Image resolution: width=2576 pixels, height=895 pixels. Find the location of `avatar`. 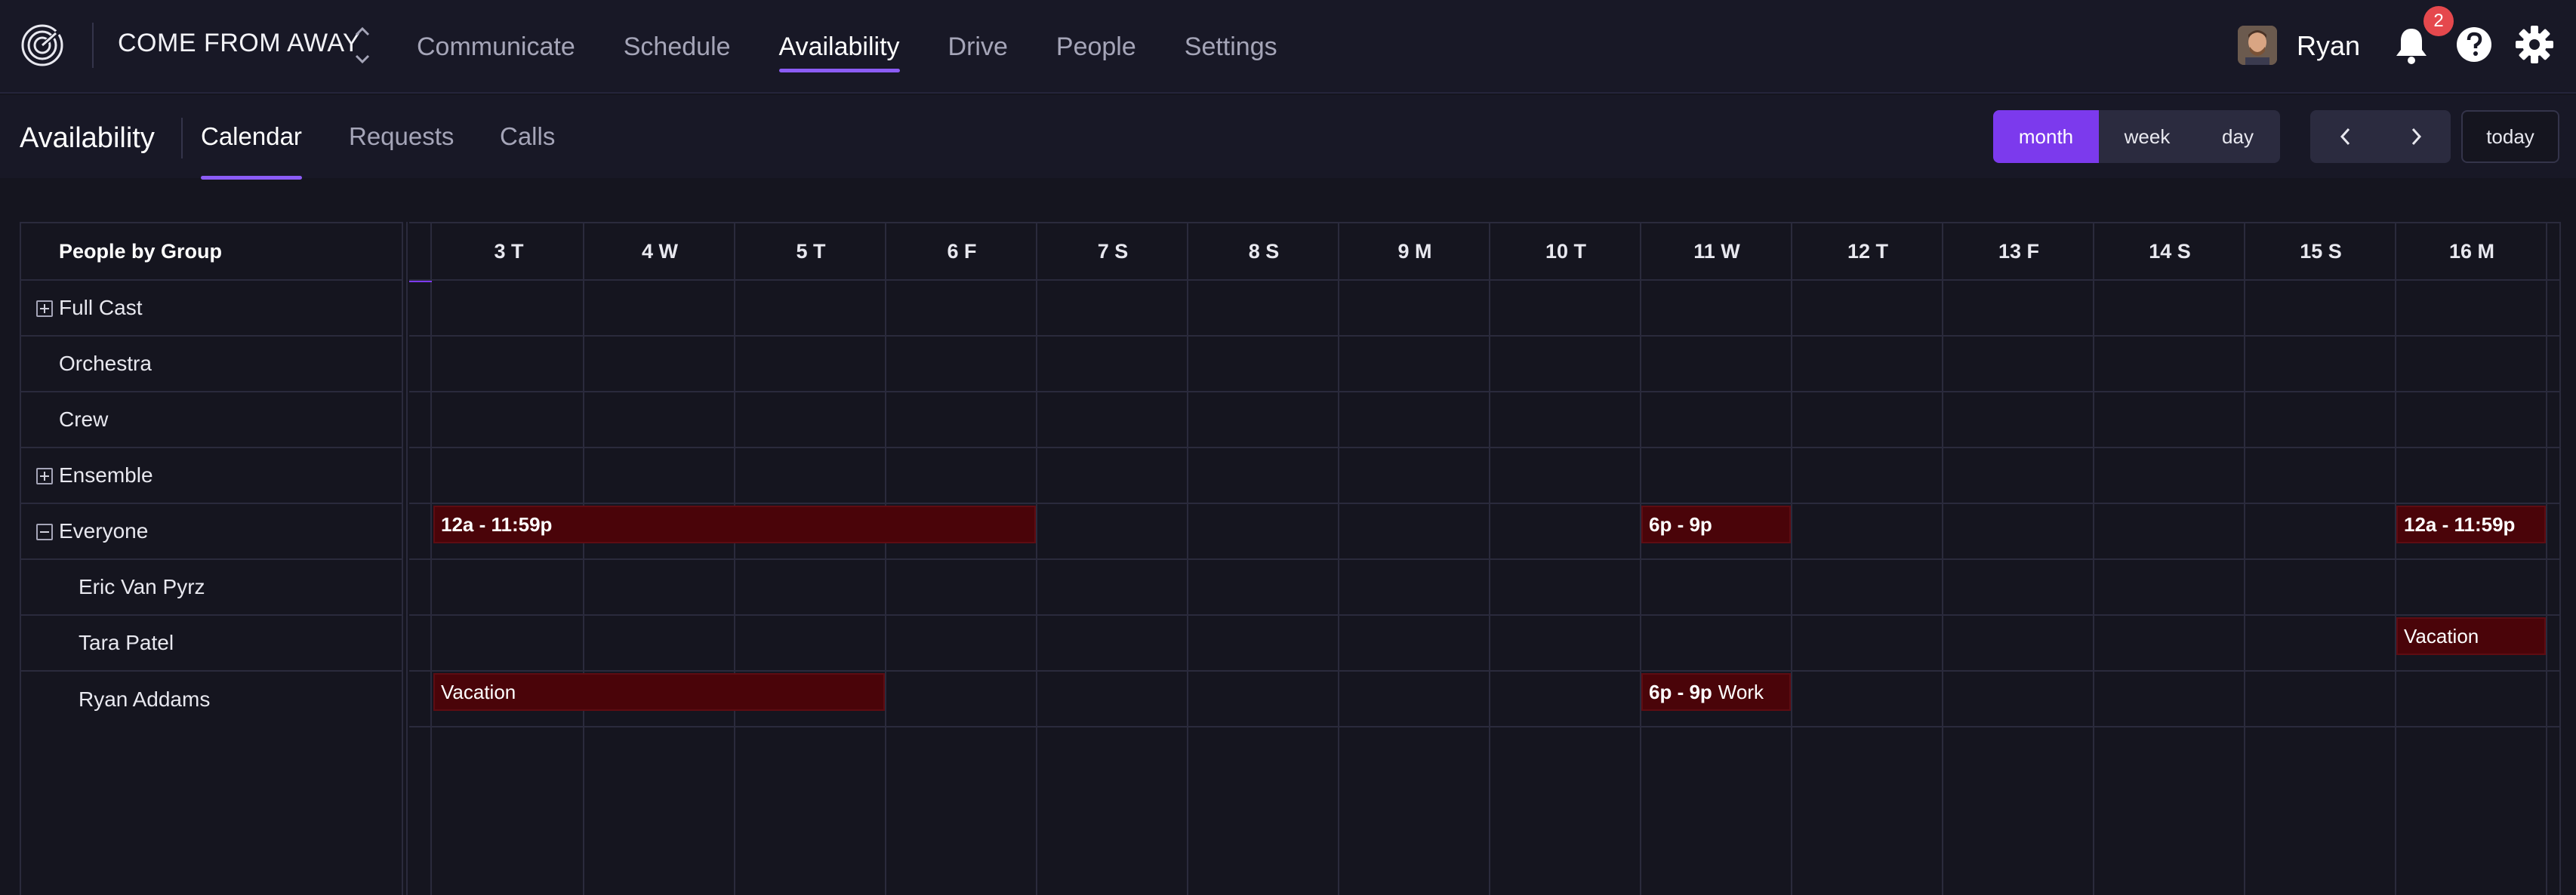

avatar is located at coordinates (2257, 45).